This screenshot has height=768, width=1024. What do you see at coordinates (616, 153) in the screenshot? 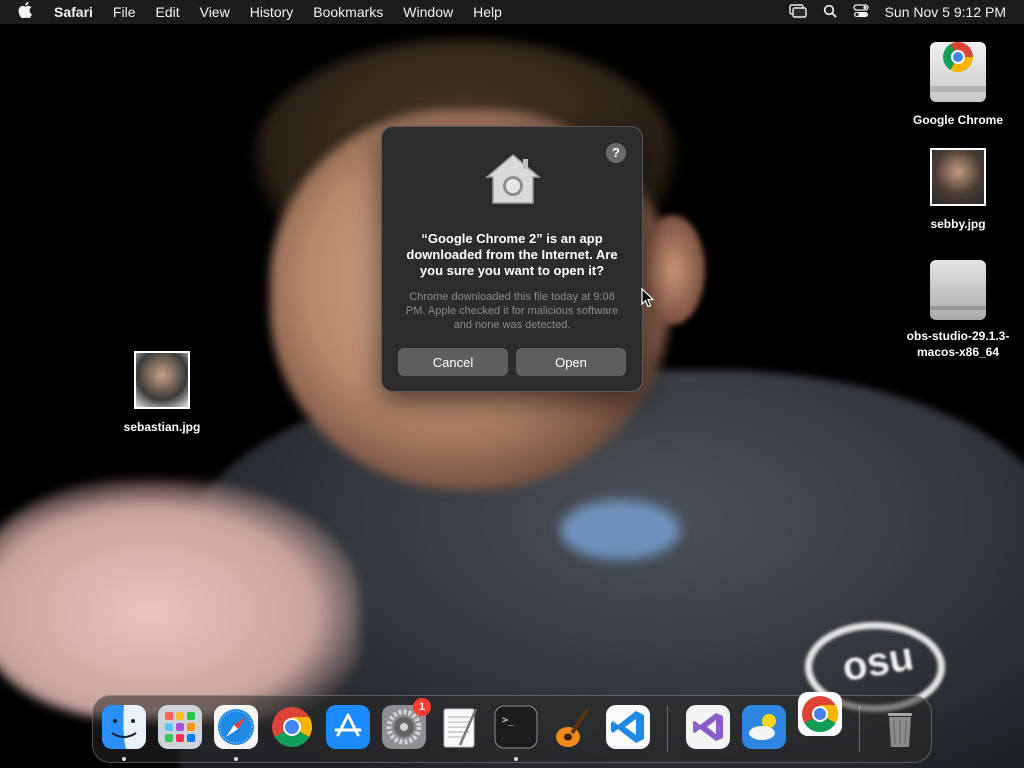
I see `help-button: ?` at bounding box center [616, 153].